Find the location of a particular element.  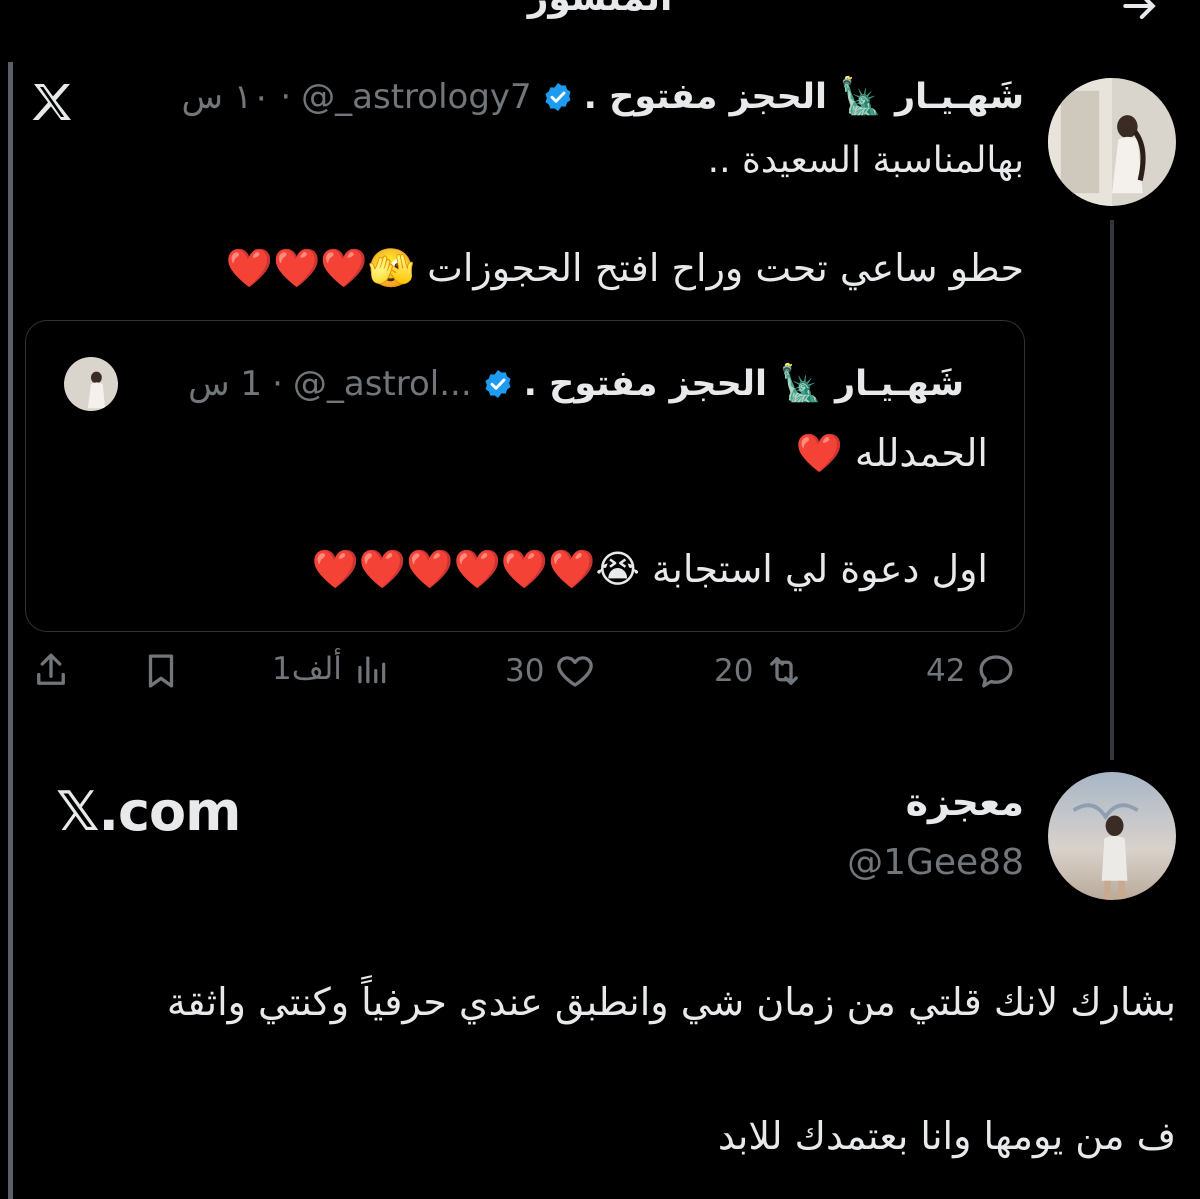

bookmark-icon is located at coordinates (161, 671).